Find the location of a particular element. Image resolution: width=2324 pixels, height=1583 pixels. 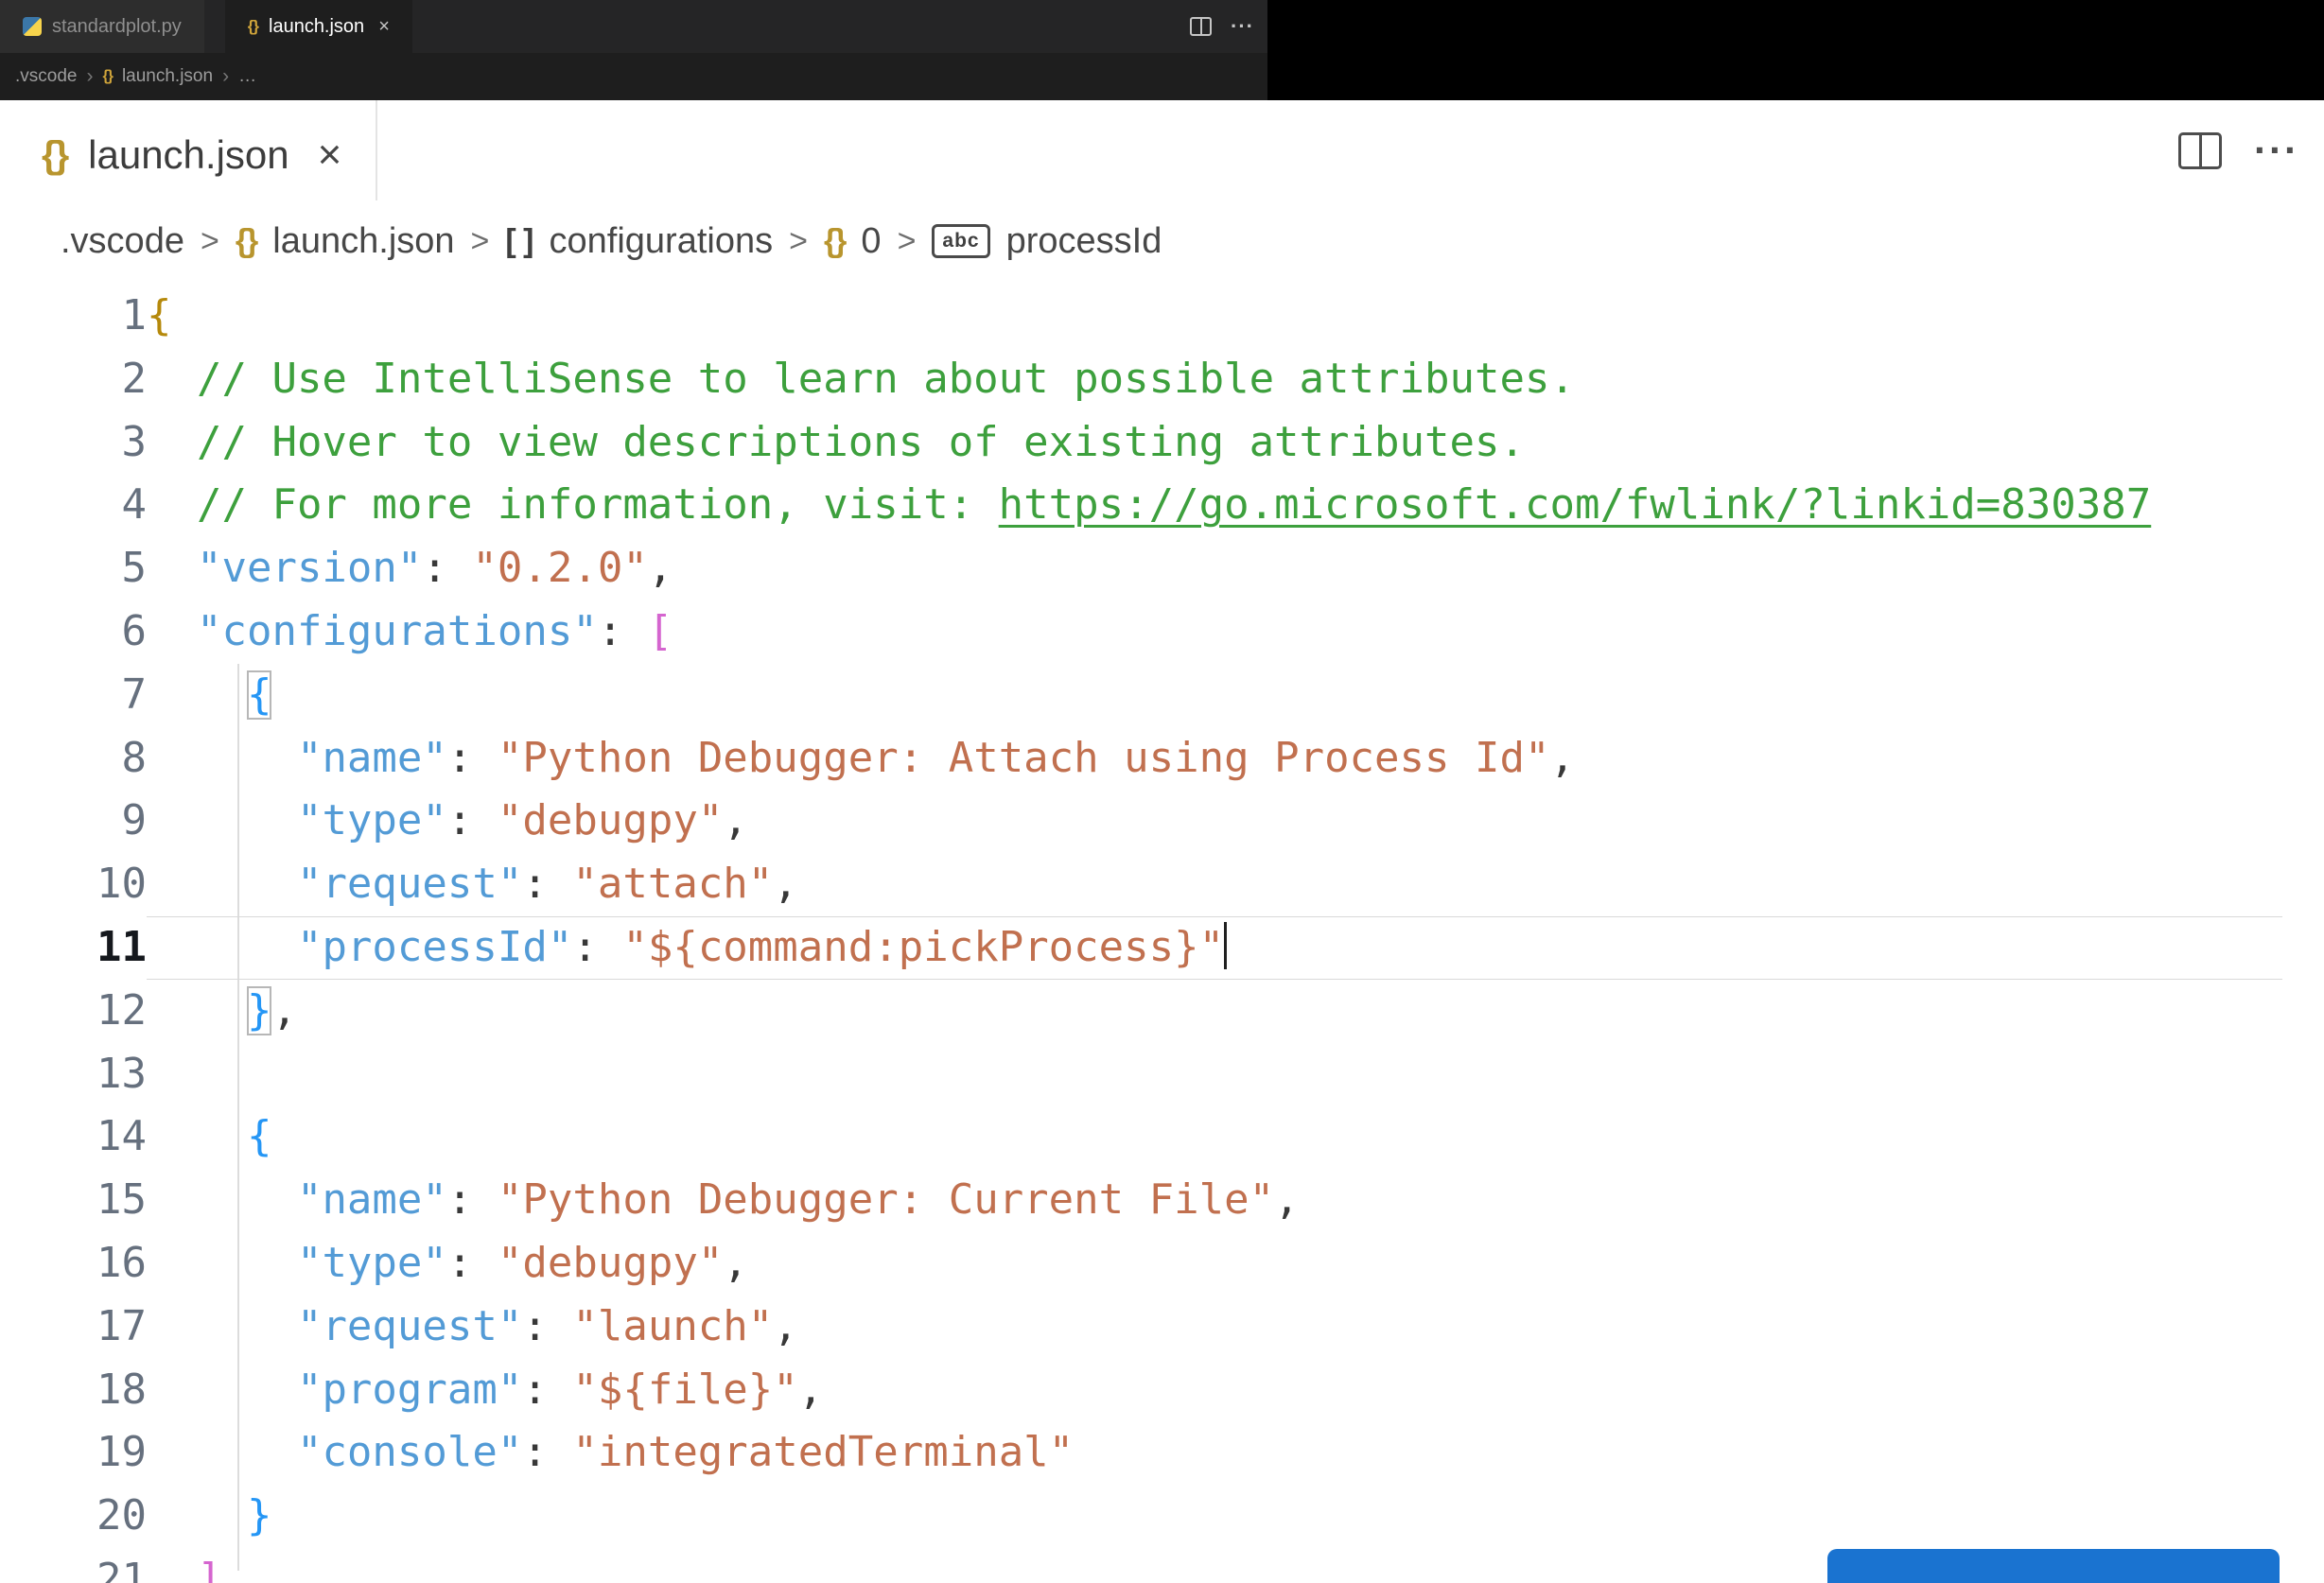

code-line: 18 "program": "${file}", is located at coordinates (1162, 1390).